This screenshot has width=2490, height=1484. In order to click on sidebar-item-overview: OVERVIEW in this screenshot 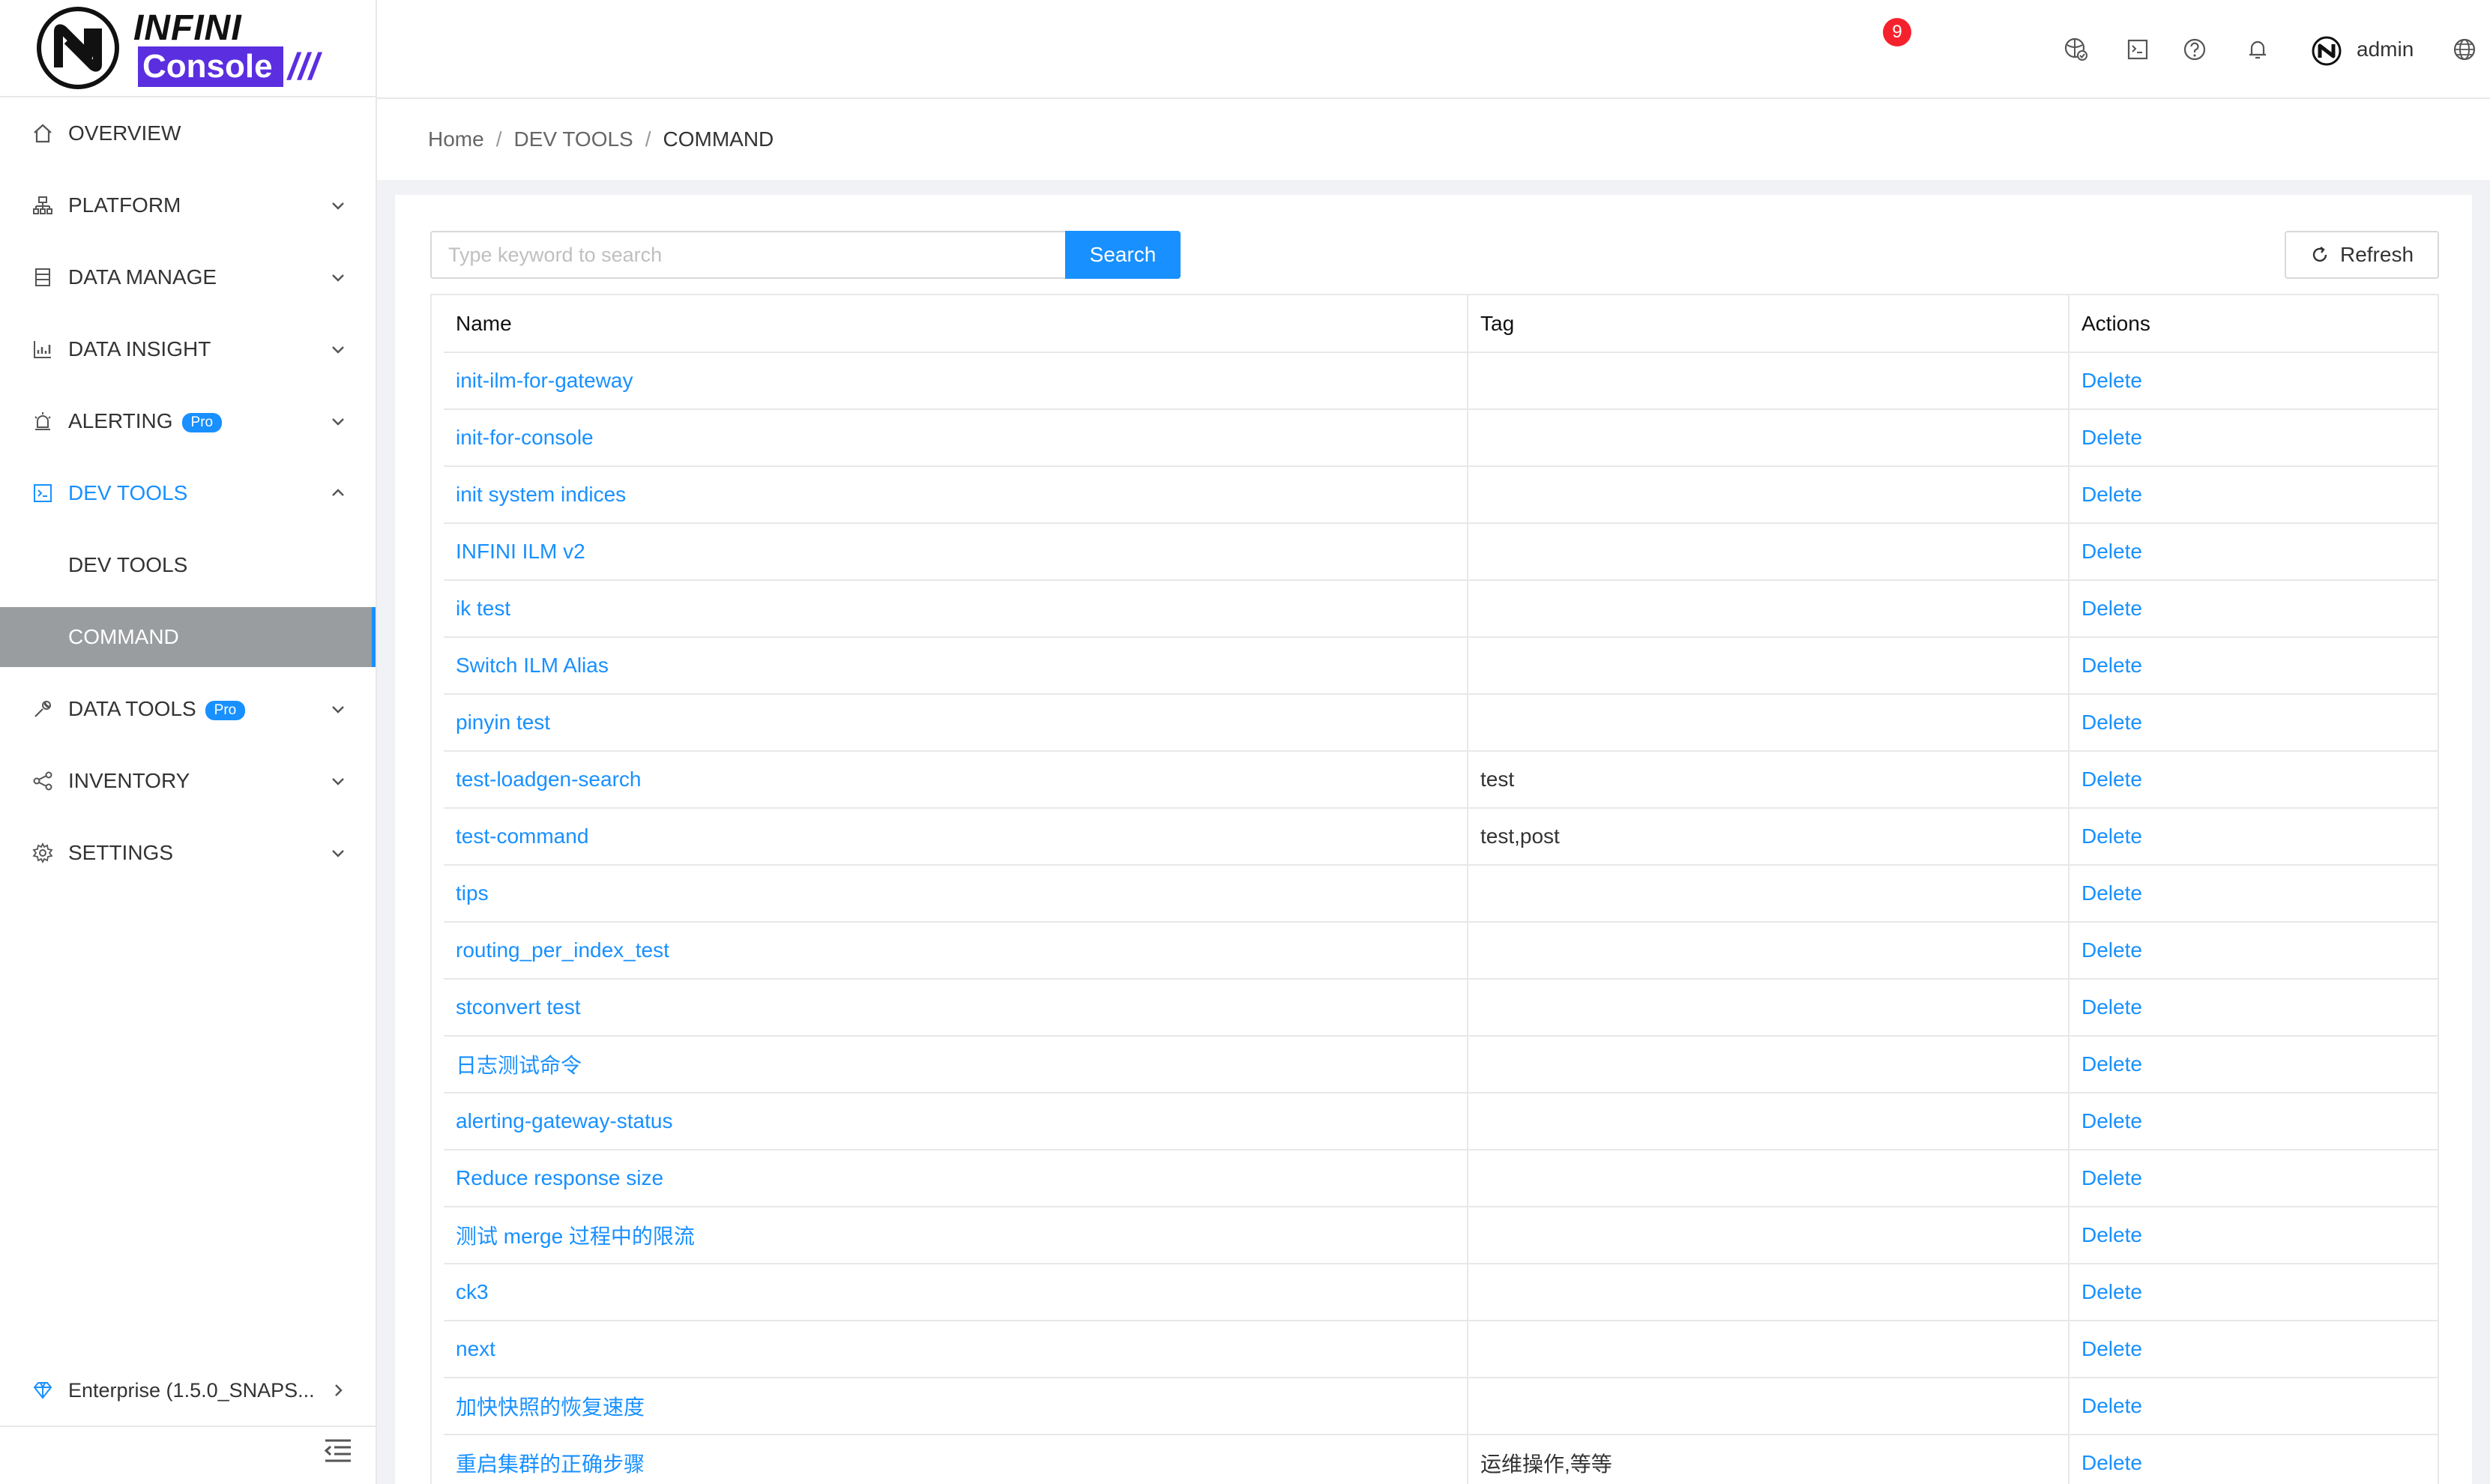, I will do `click(188, 133)`.